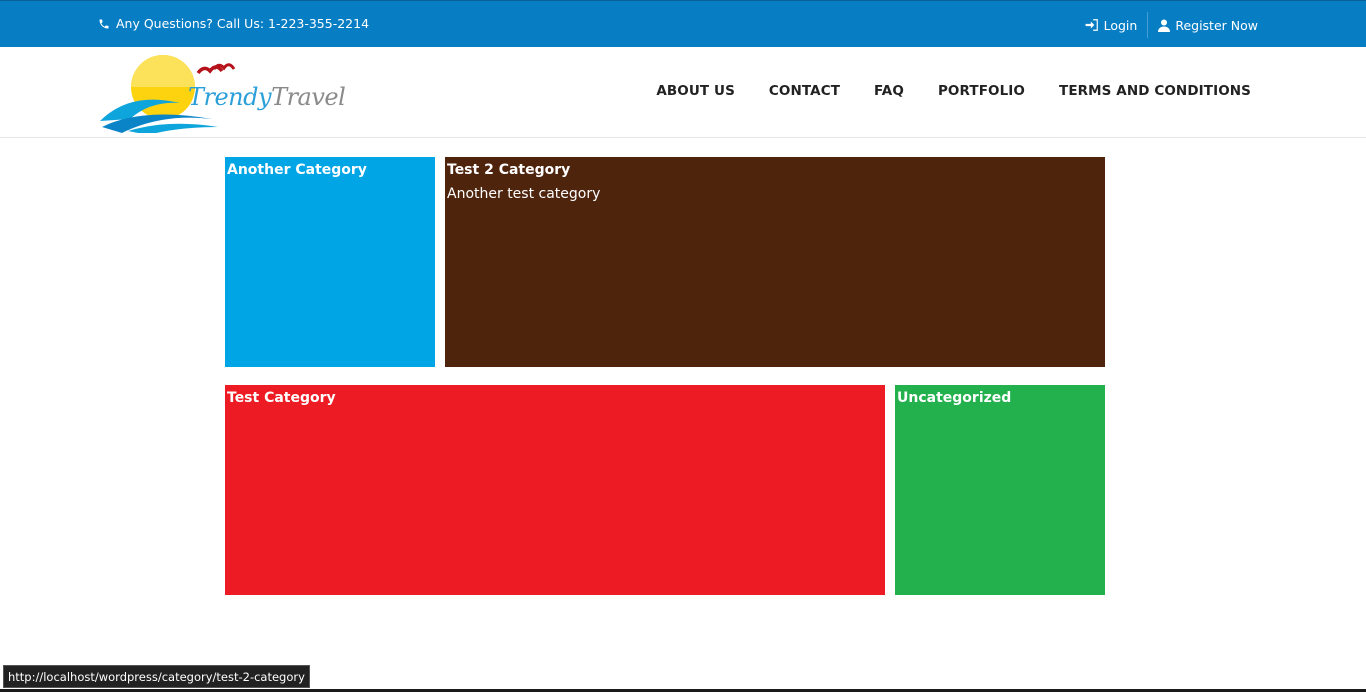 Image resolution: width=1366 pixels, height=692 pixels. What do you see at coordinates (555, 490) in the screenshot?
I see `category-tile-test-category: Test Category` at bounding box center [555, 490].